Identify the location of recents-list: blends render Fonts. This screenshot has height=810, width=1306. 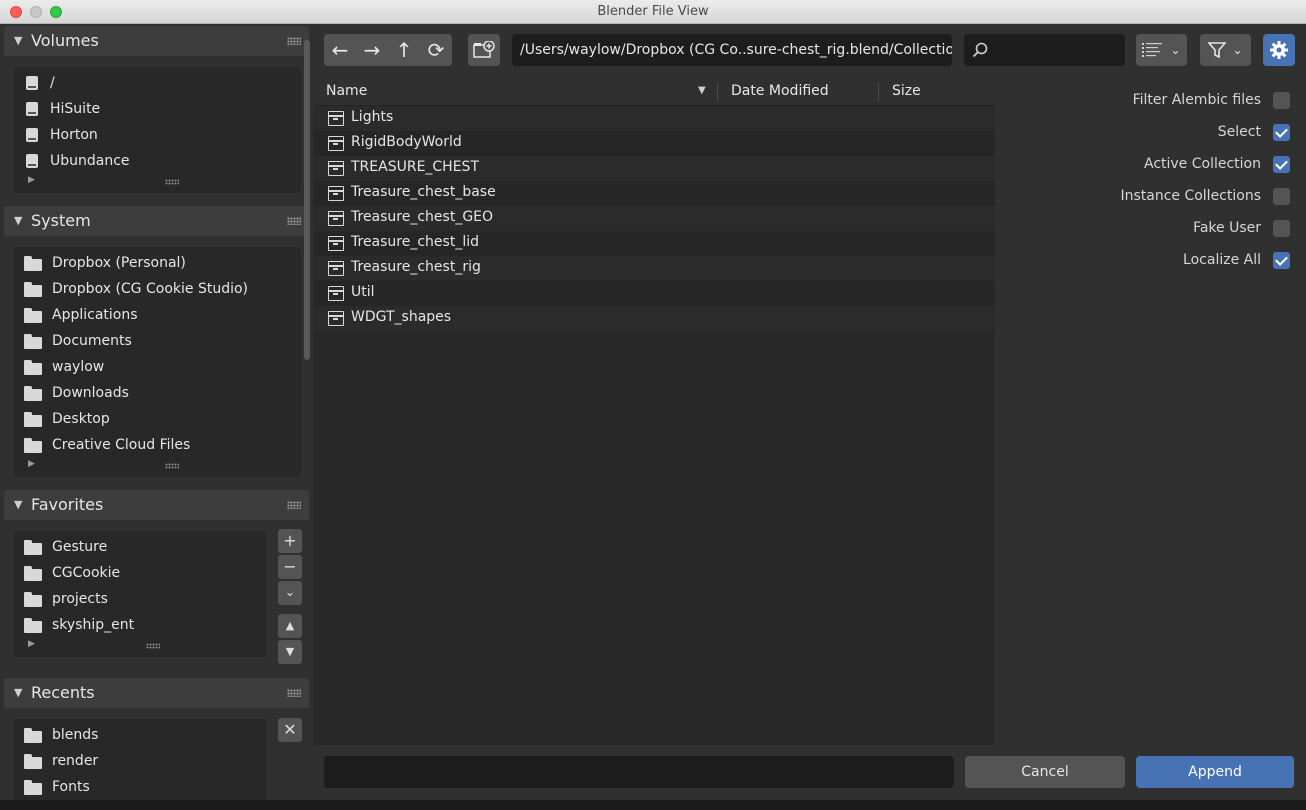
(140, 759).